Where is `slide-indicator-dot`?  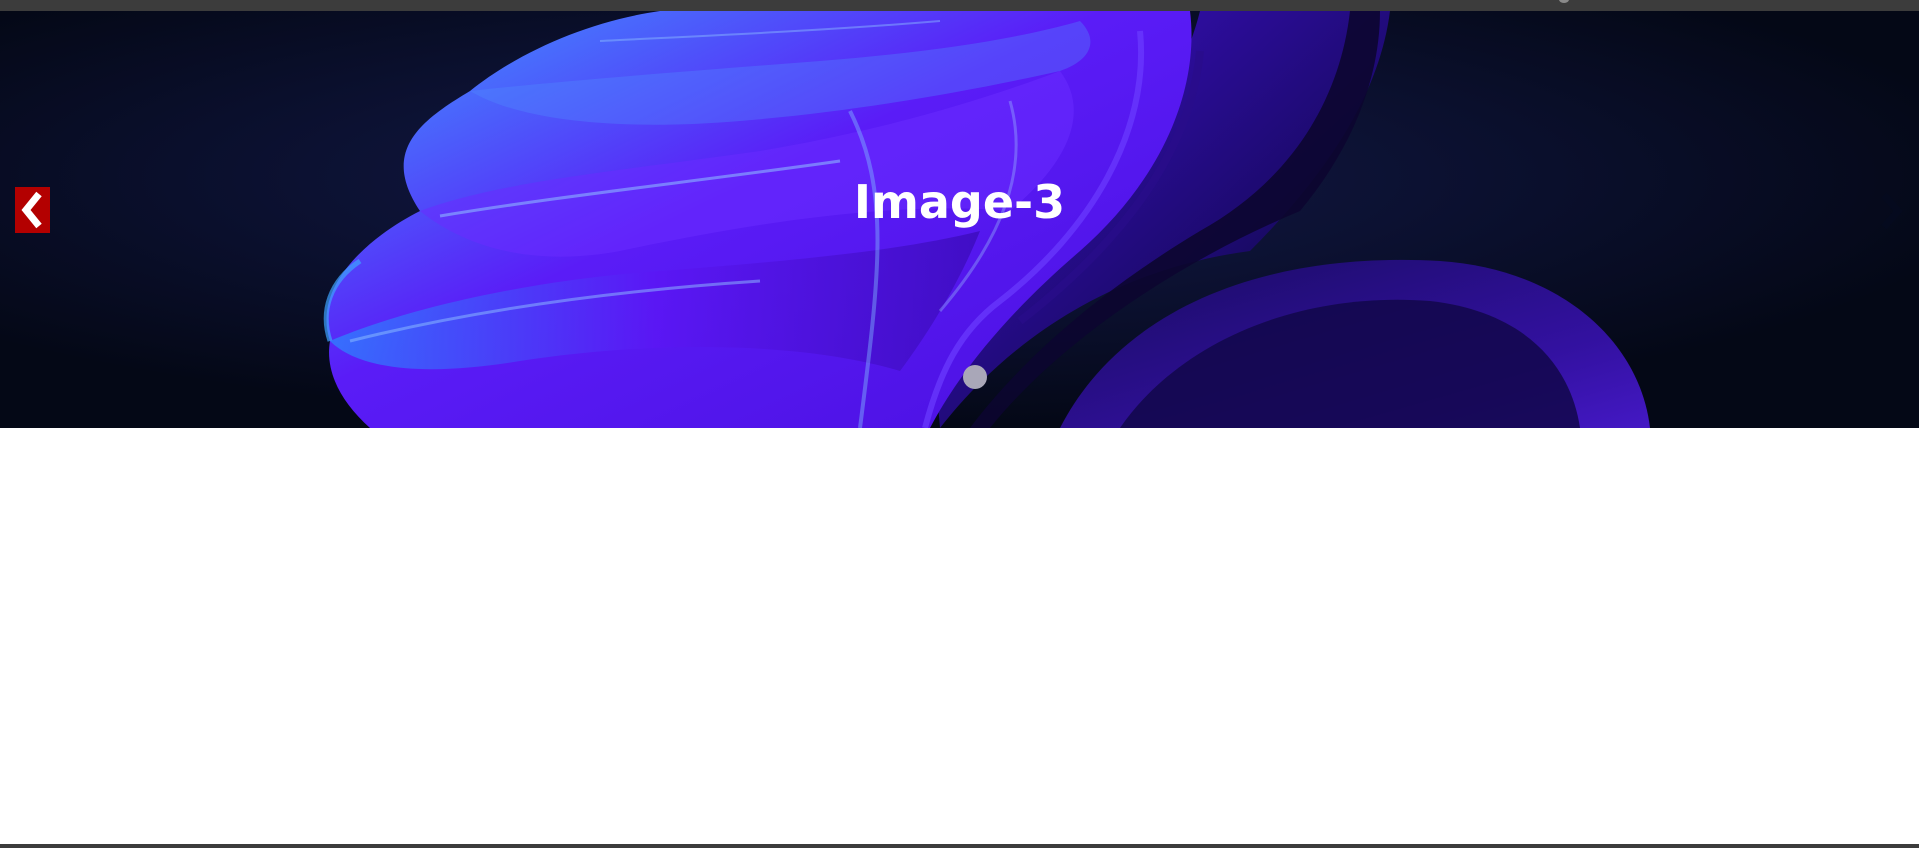
slide-indicator-dot is located at coordinates (975, 377).